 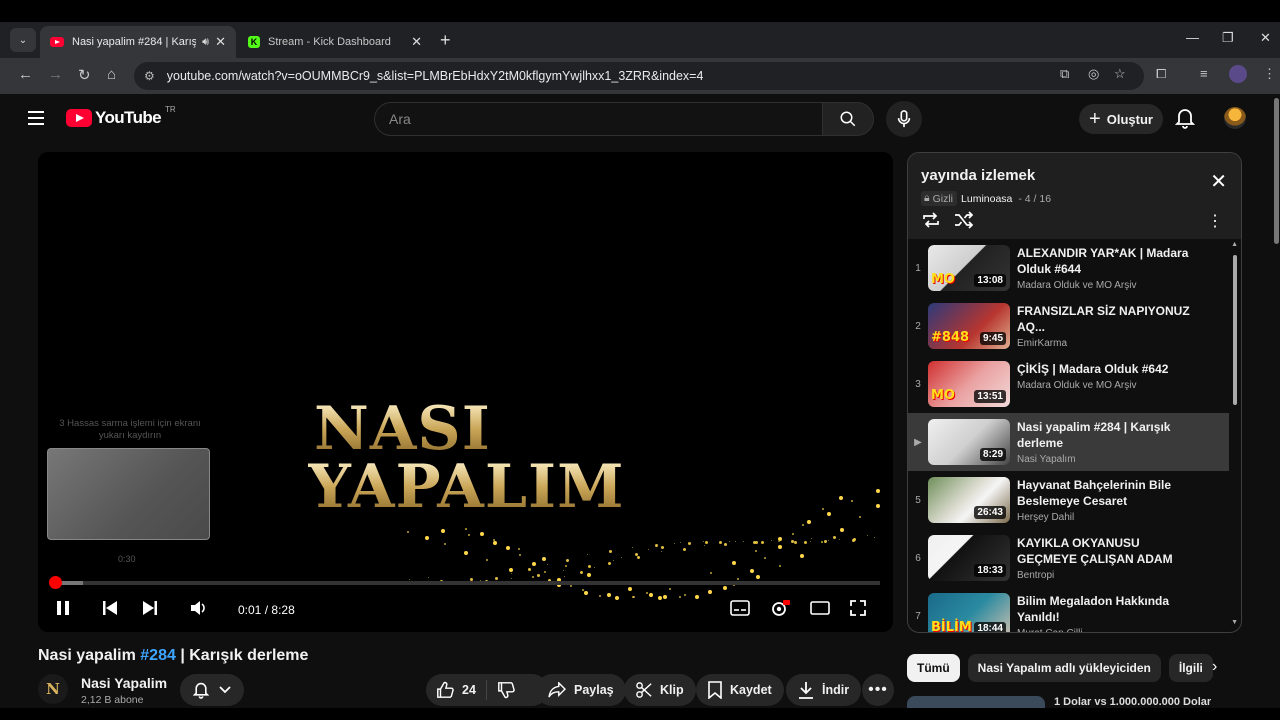 What do you see at coordinates (969, 612) in the screenshot?
I see `playlist-item-thumbnail: BİLİM 18:44` at bounding box center [969, 612].